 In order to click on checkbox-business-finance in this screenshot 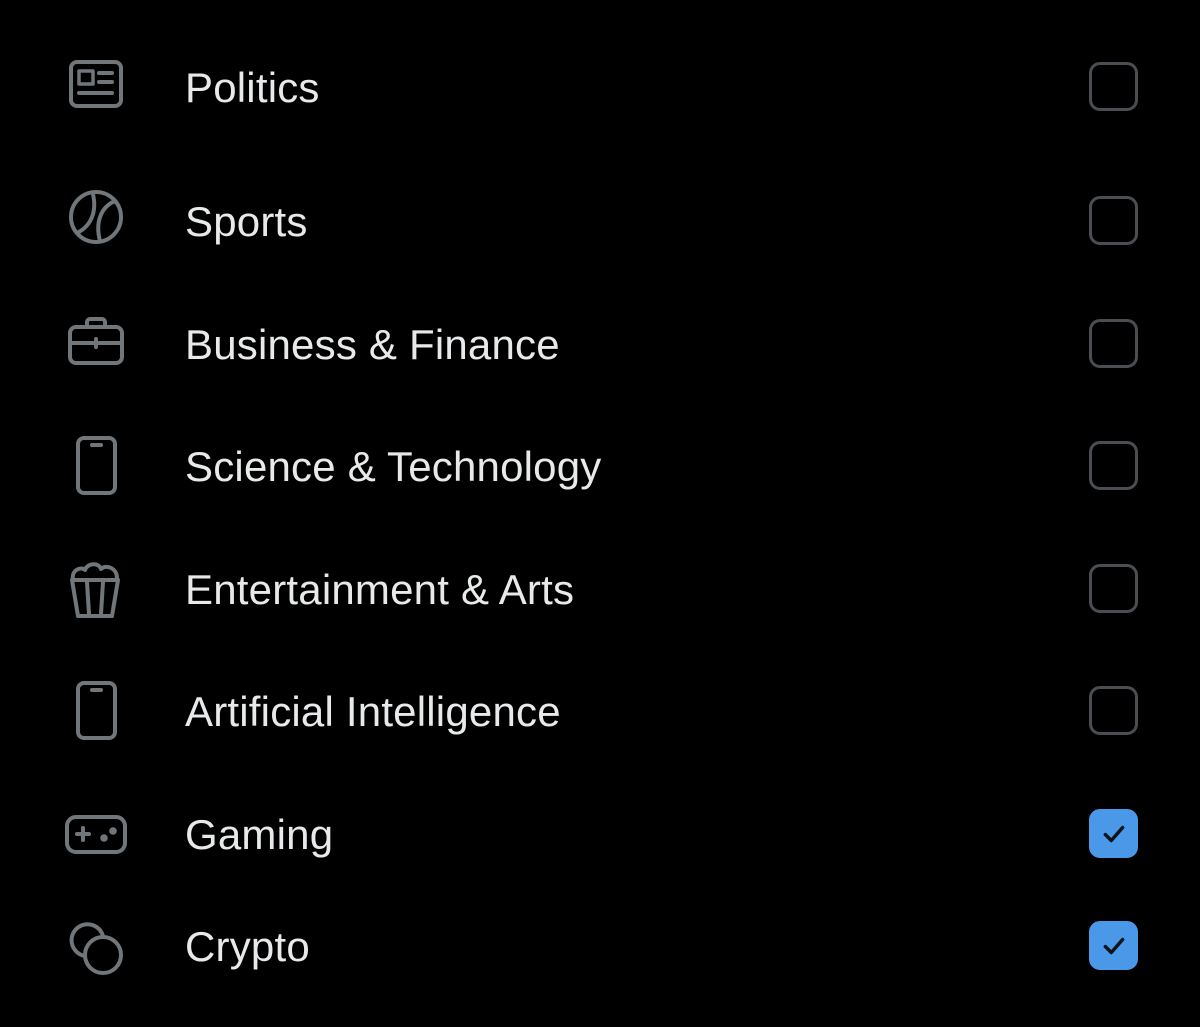, I will do `click(1113, 343)`.